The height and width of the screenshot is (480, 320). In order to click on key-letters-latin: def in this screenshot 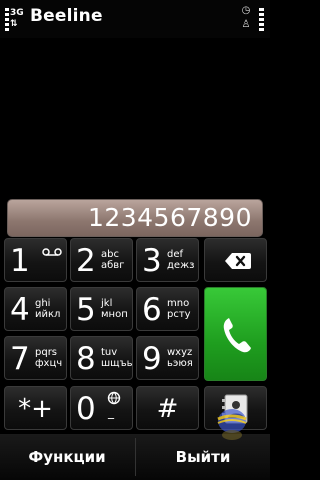, I will do `click(175, 254)`.